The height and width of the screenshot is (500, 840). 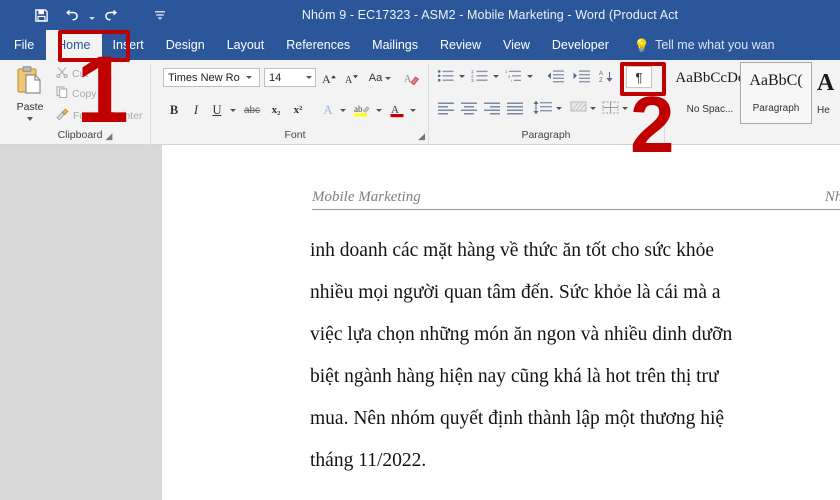 I want to click on style-card-heading: A He, so click(x=827, y=93).